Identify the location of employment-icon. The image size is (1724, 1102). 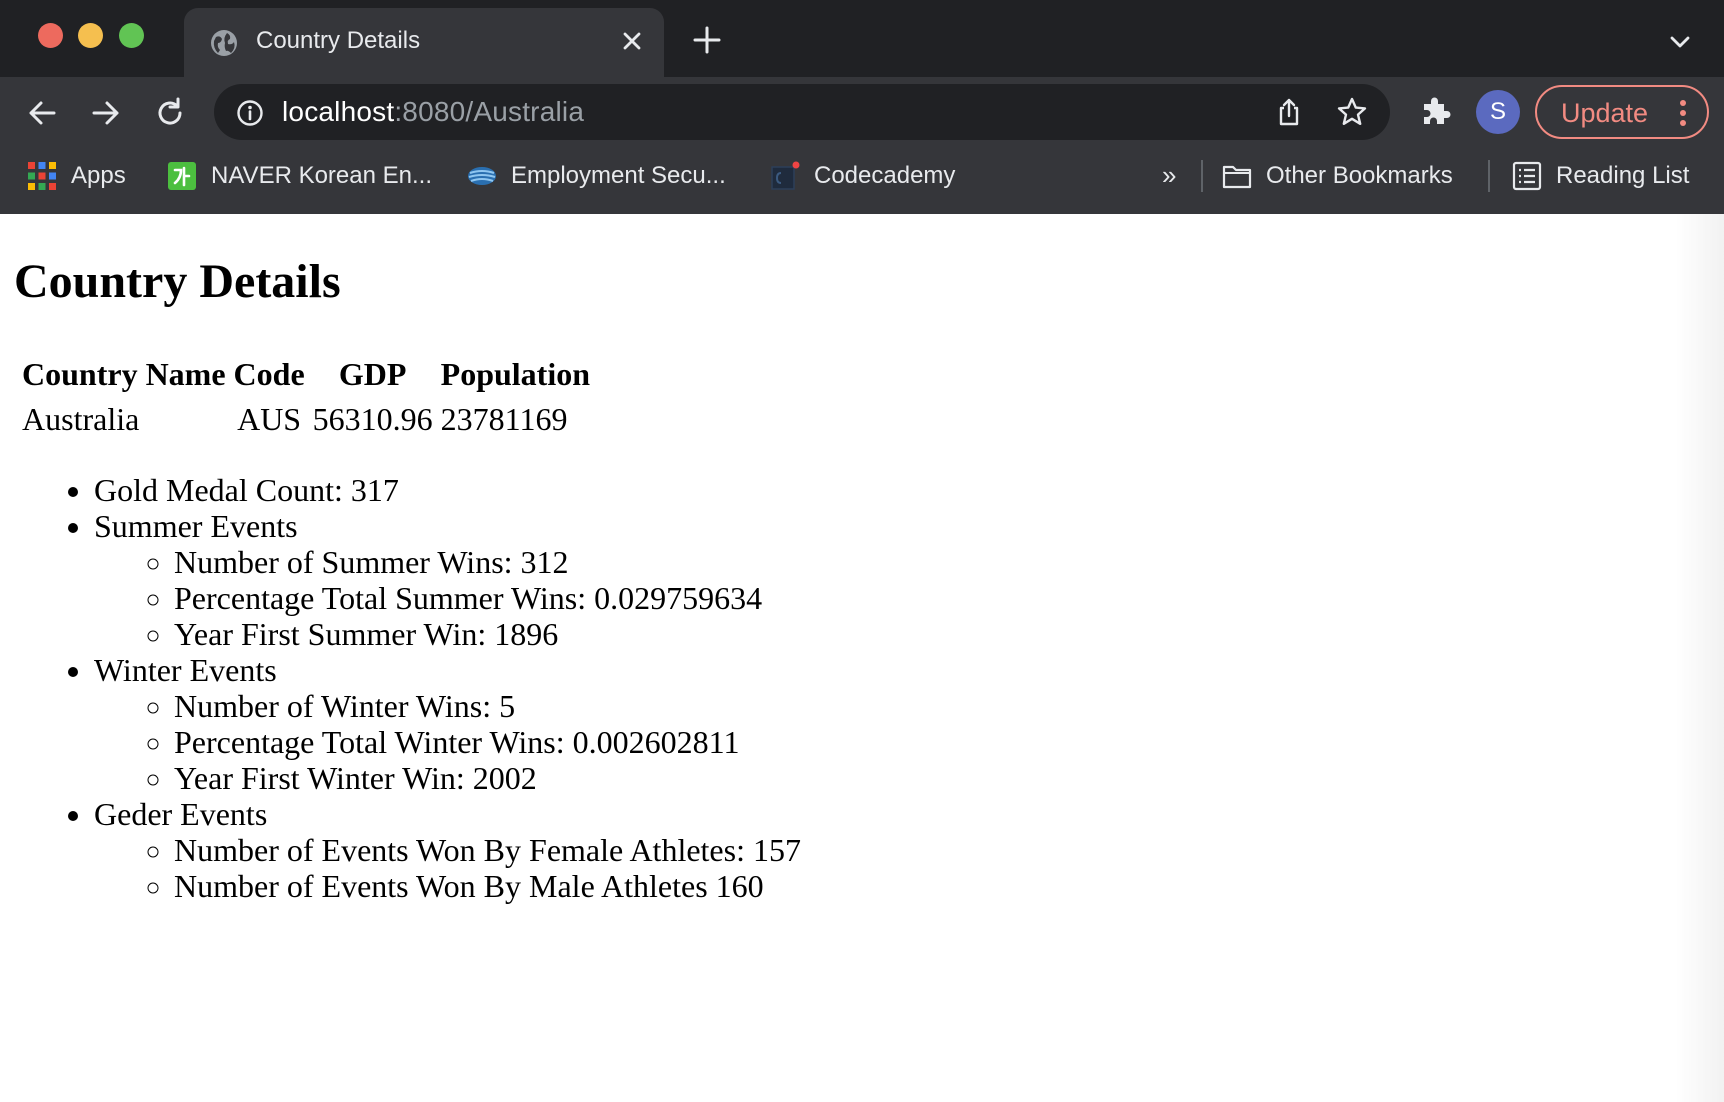
(482, 176).